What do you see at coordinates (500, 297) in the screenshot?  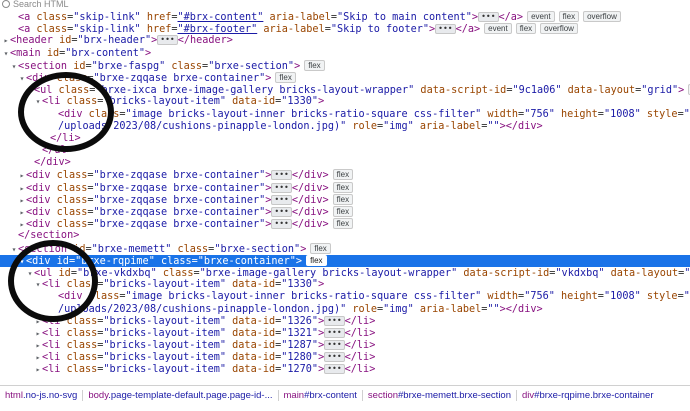 I see `attribute-name: width` at bounding box center [500, 297].